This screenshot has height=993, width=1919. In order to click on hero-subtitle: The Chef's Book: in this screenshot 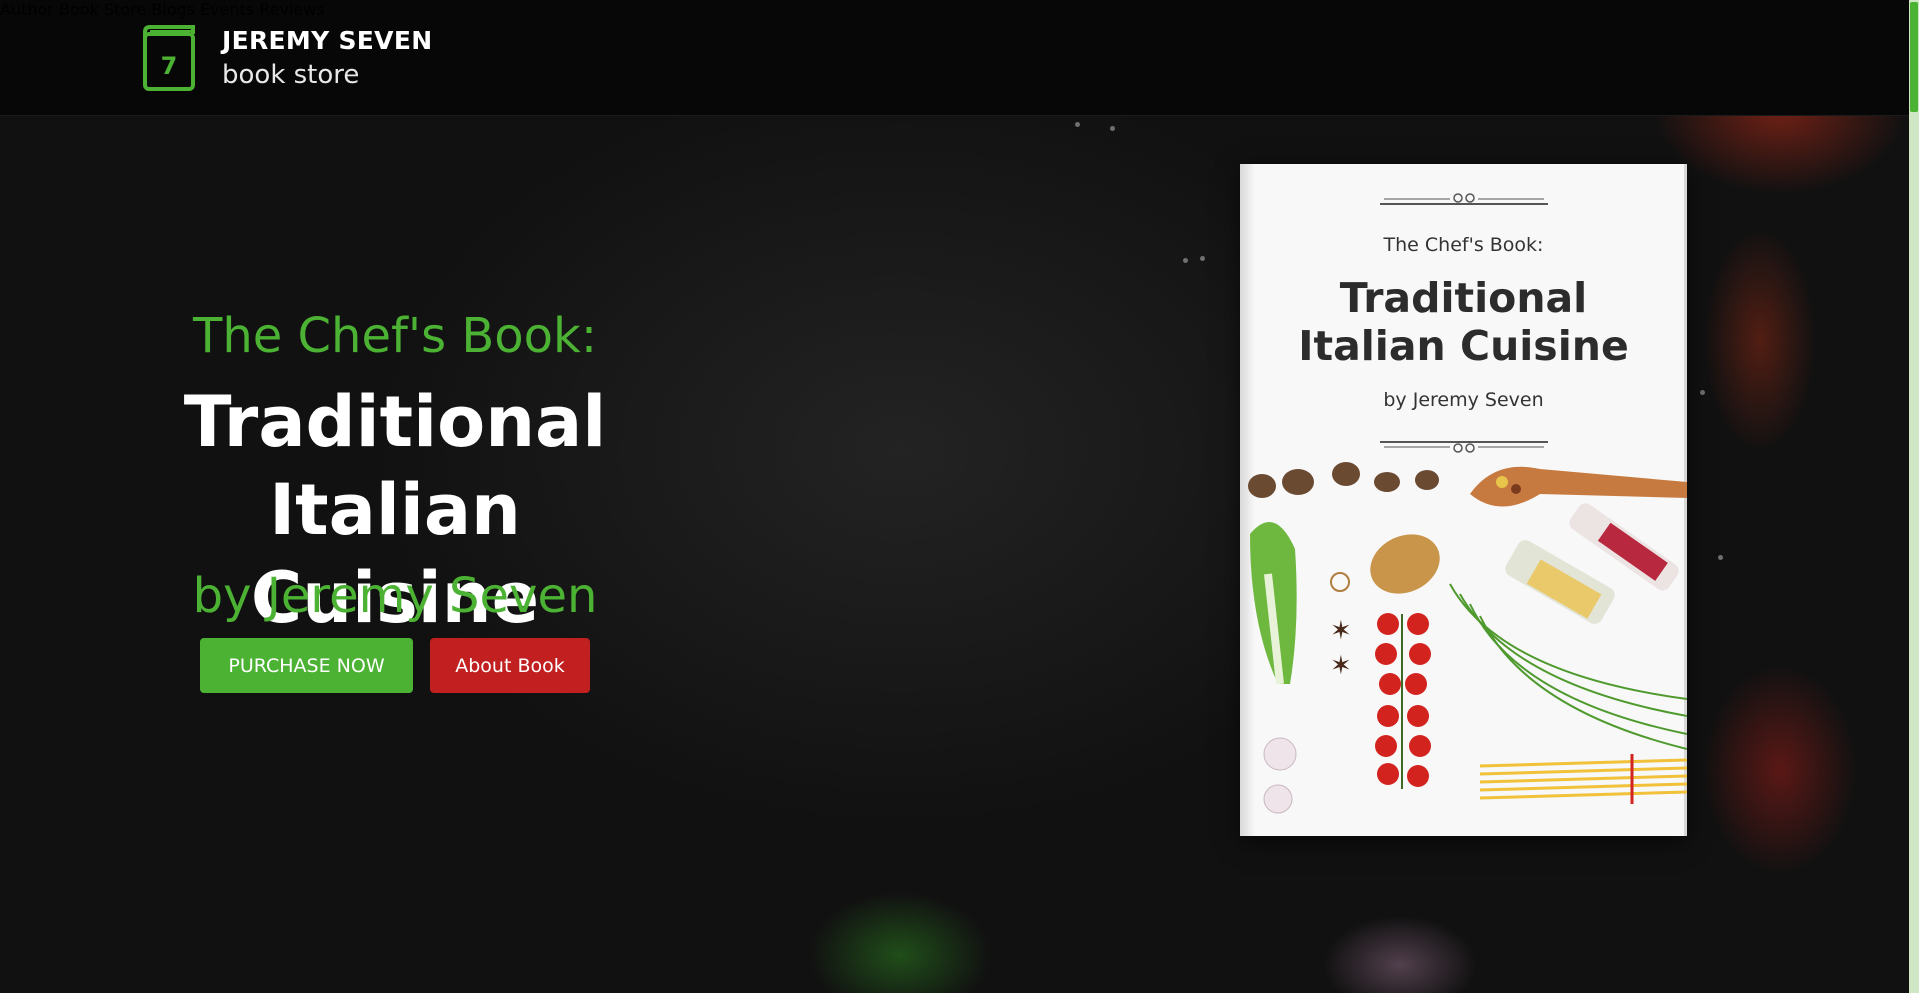, I will do `click(395, 336)`.